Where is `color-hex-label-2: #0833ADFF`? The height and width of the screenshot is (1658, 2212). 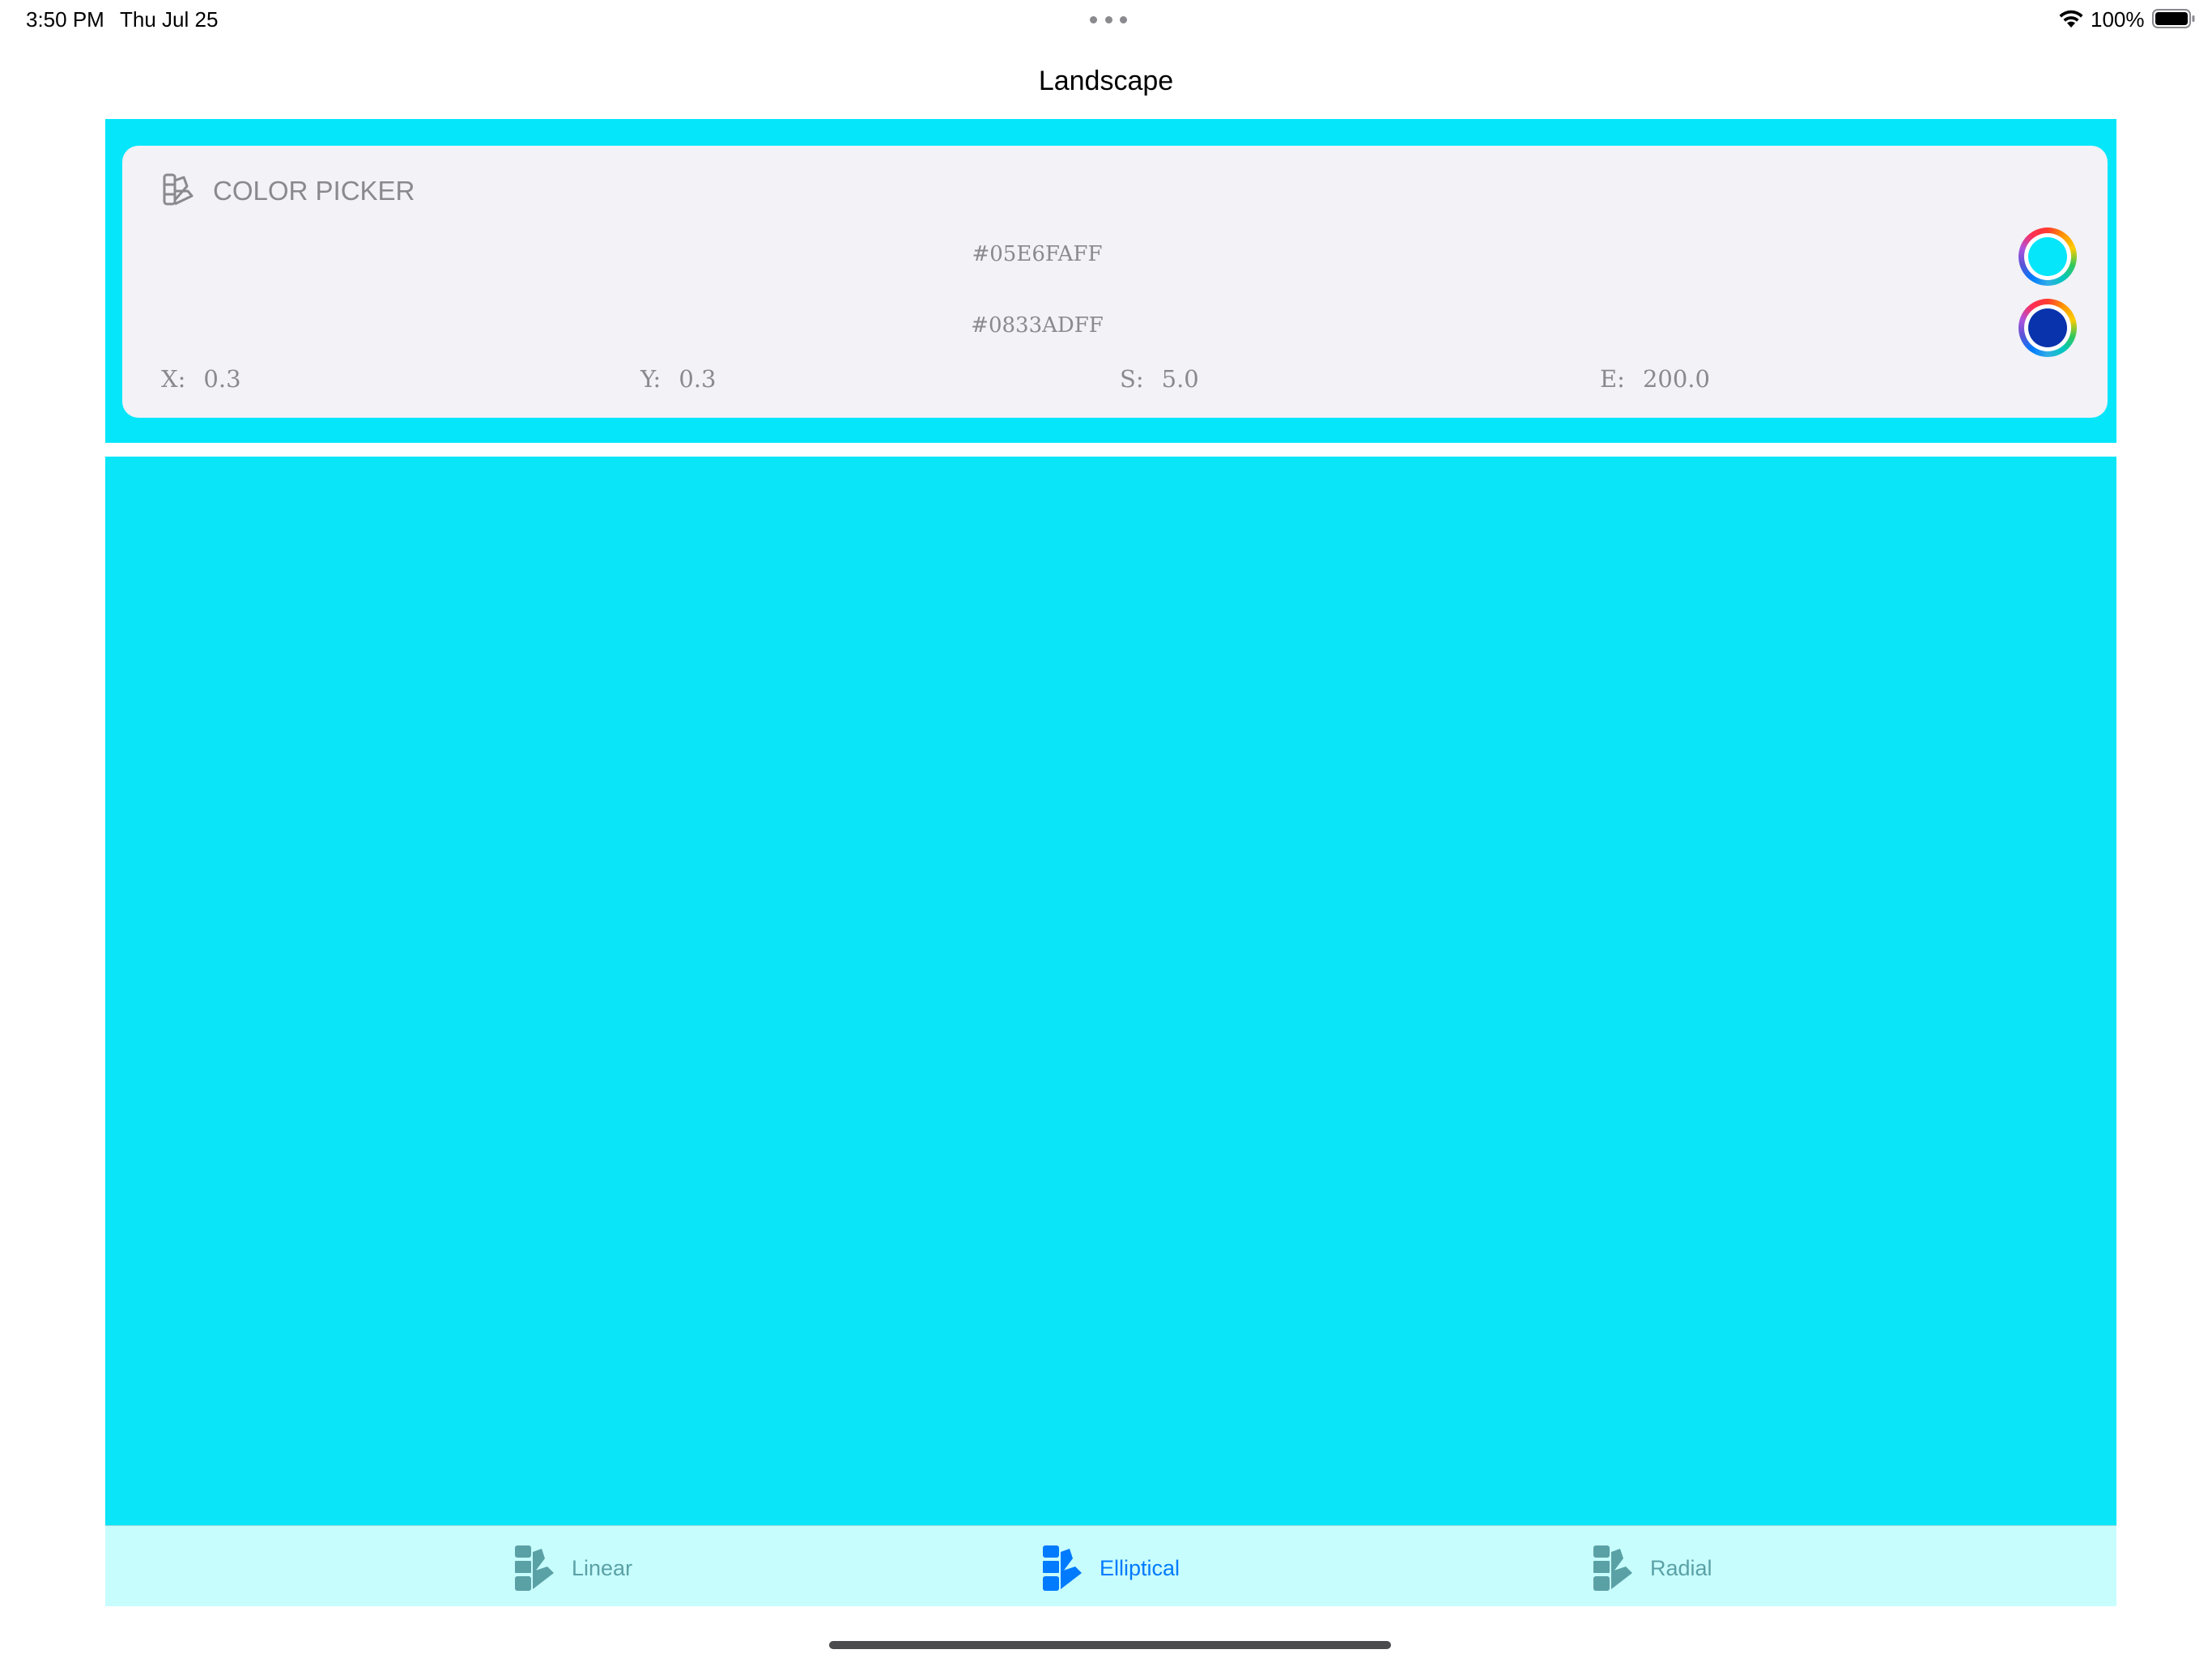
color-hex-label-2: #0833ADFF is located at coordinates (1037, 325).